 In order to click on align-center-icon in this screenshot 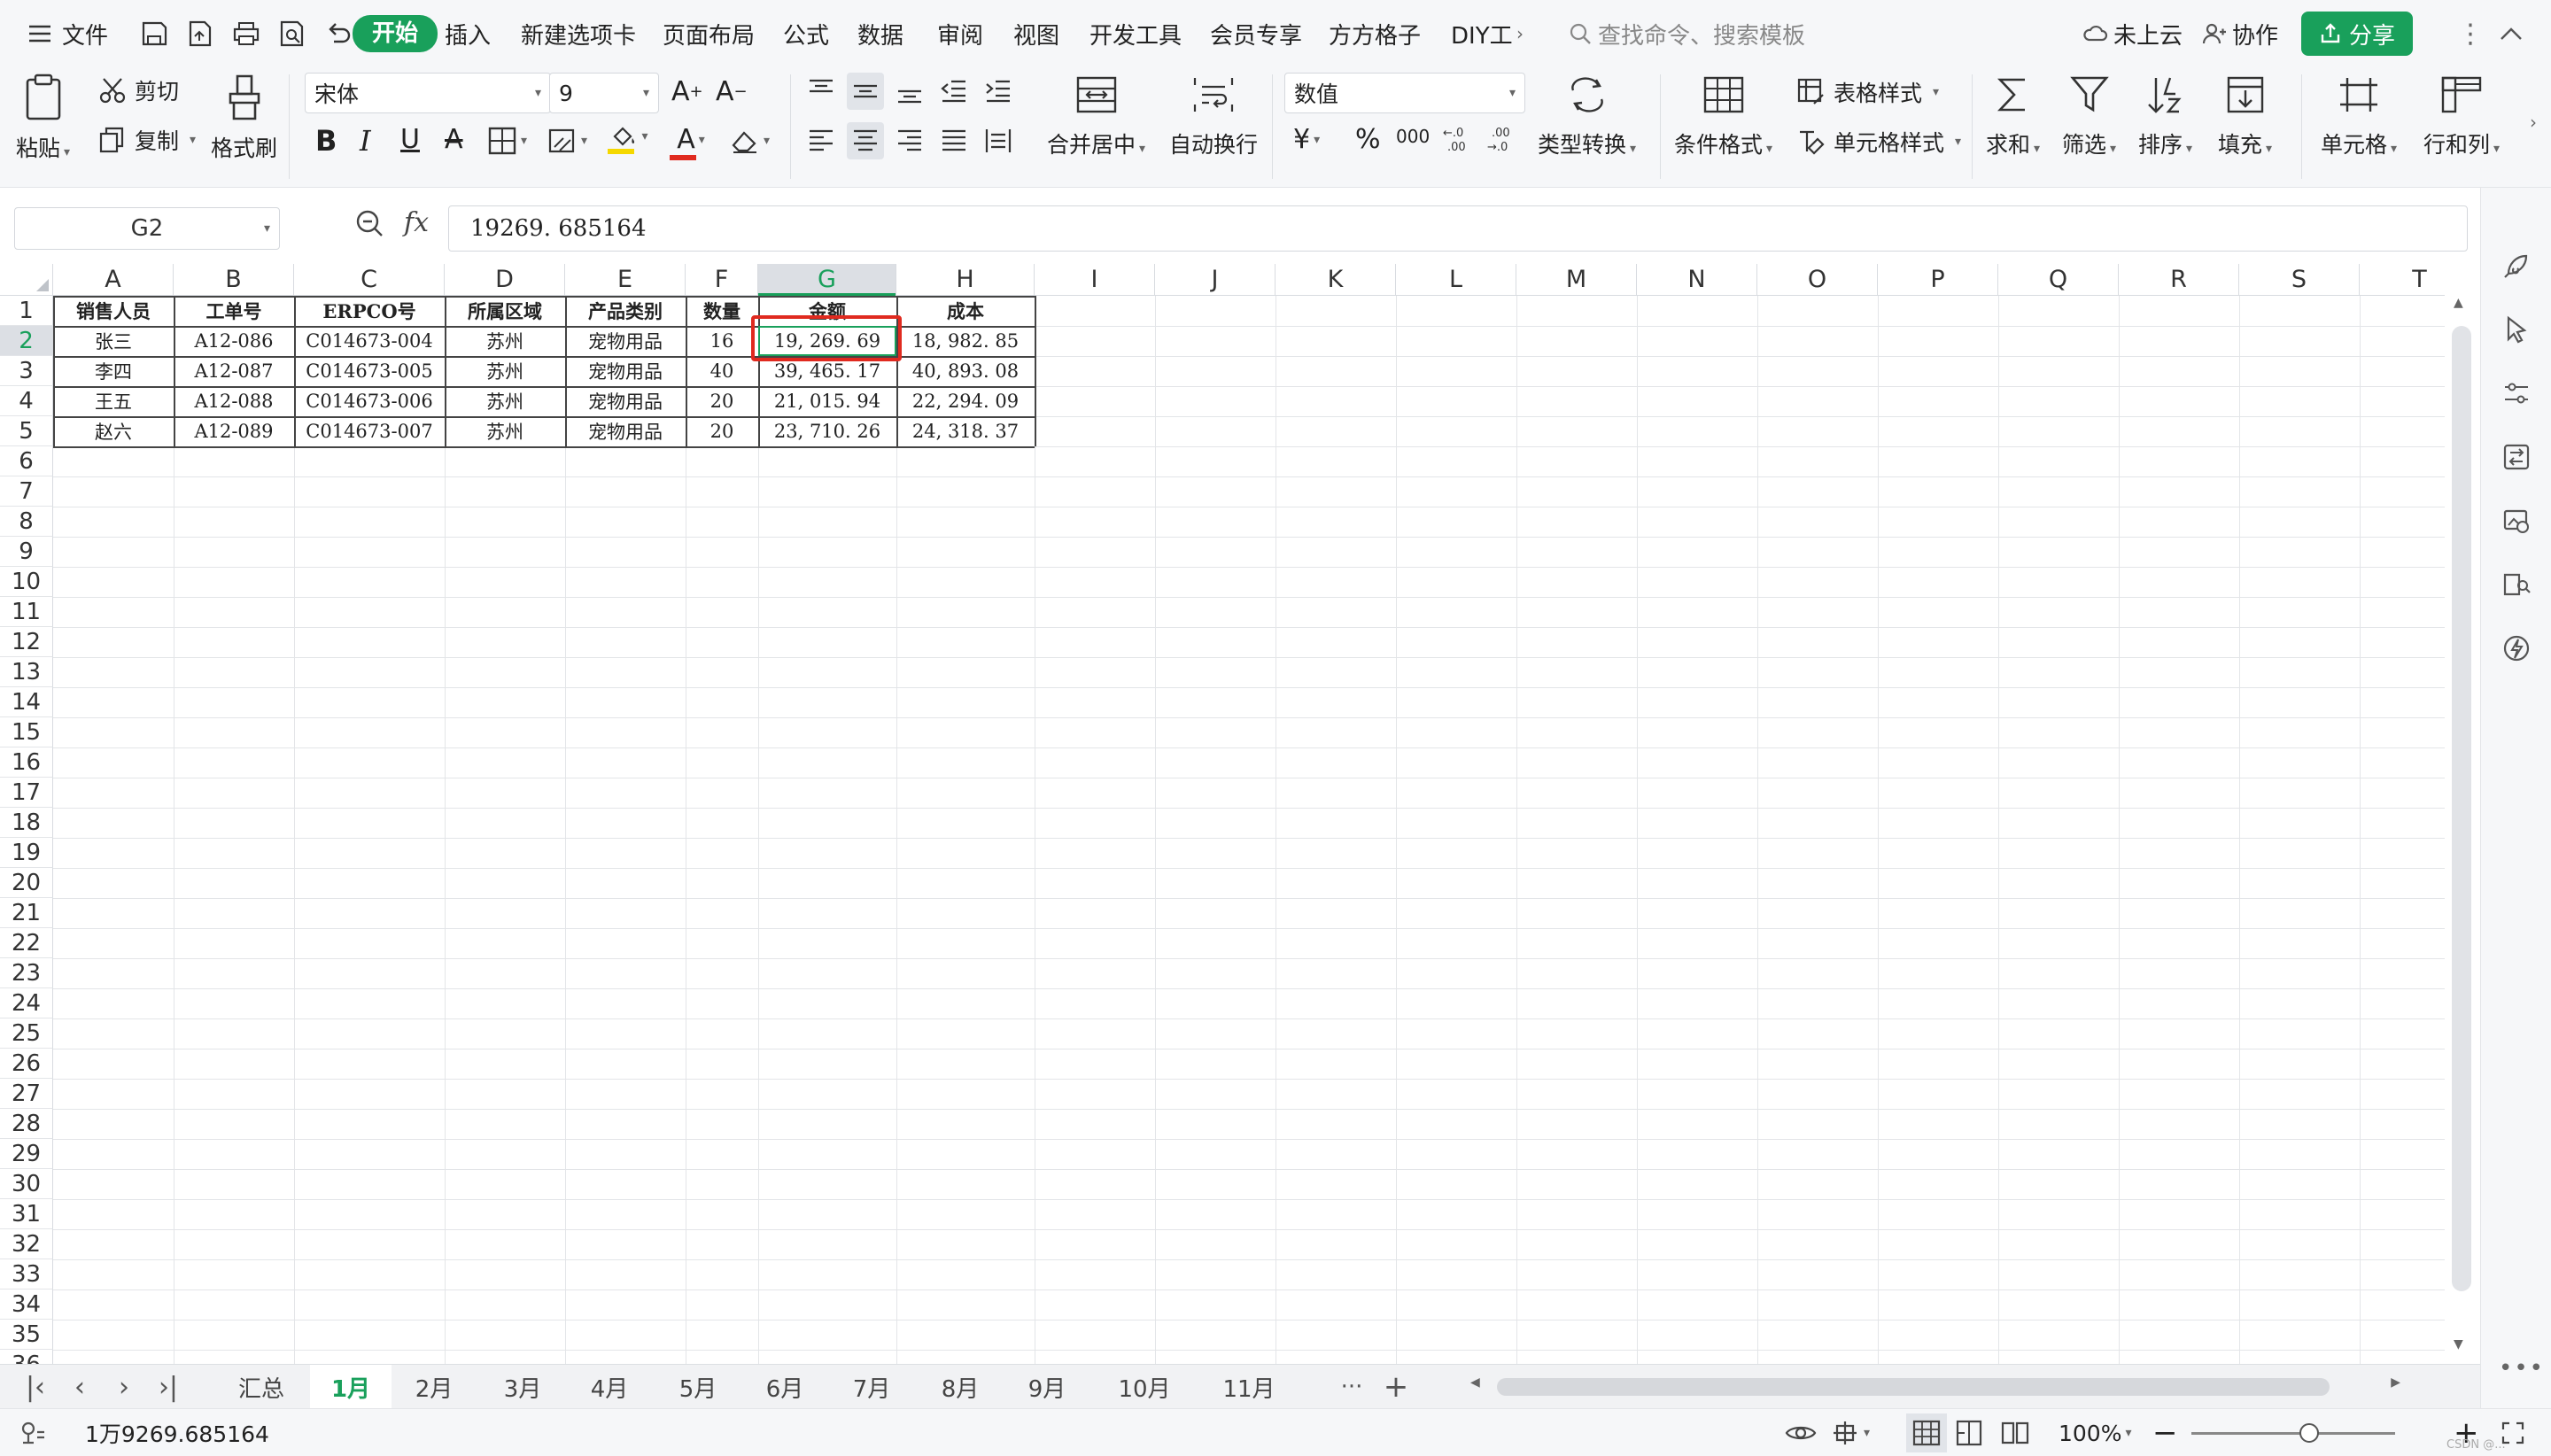, I will do `click(866, 140)`.